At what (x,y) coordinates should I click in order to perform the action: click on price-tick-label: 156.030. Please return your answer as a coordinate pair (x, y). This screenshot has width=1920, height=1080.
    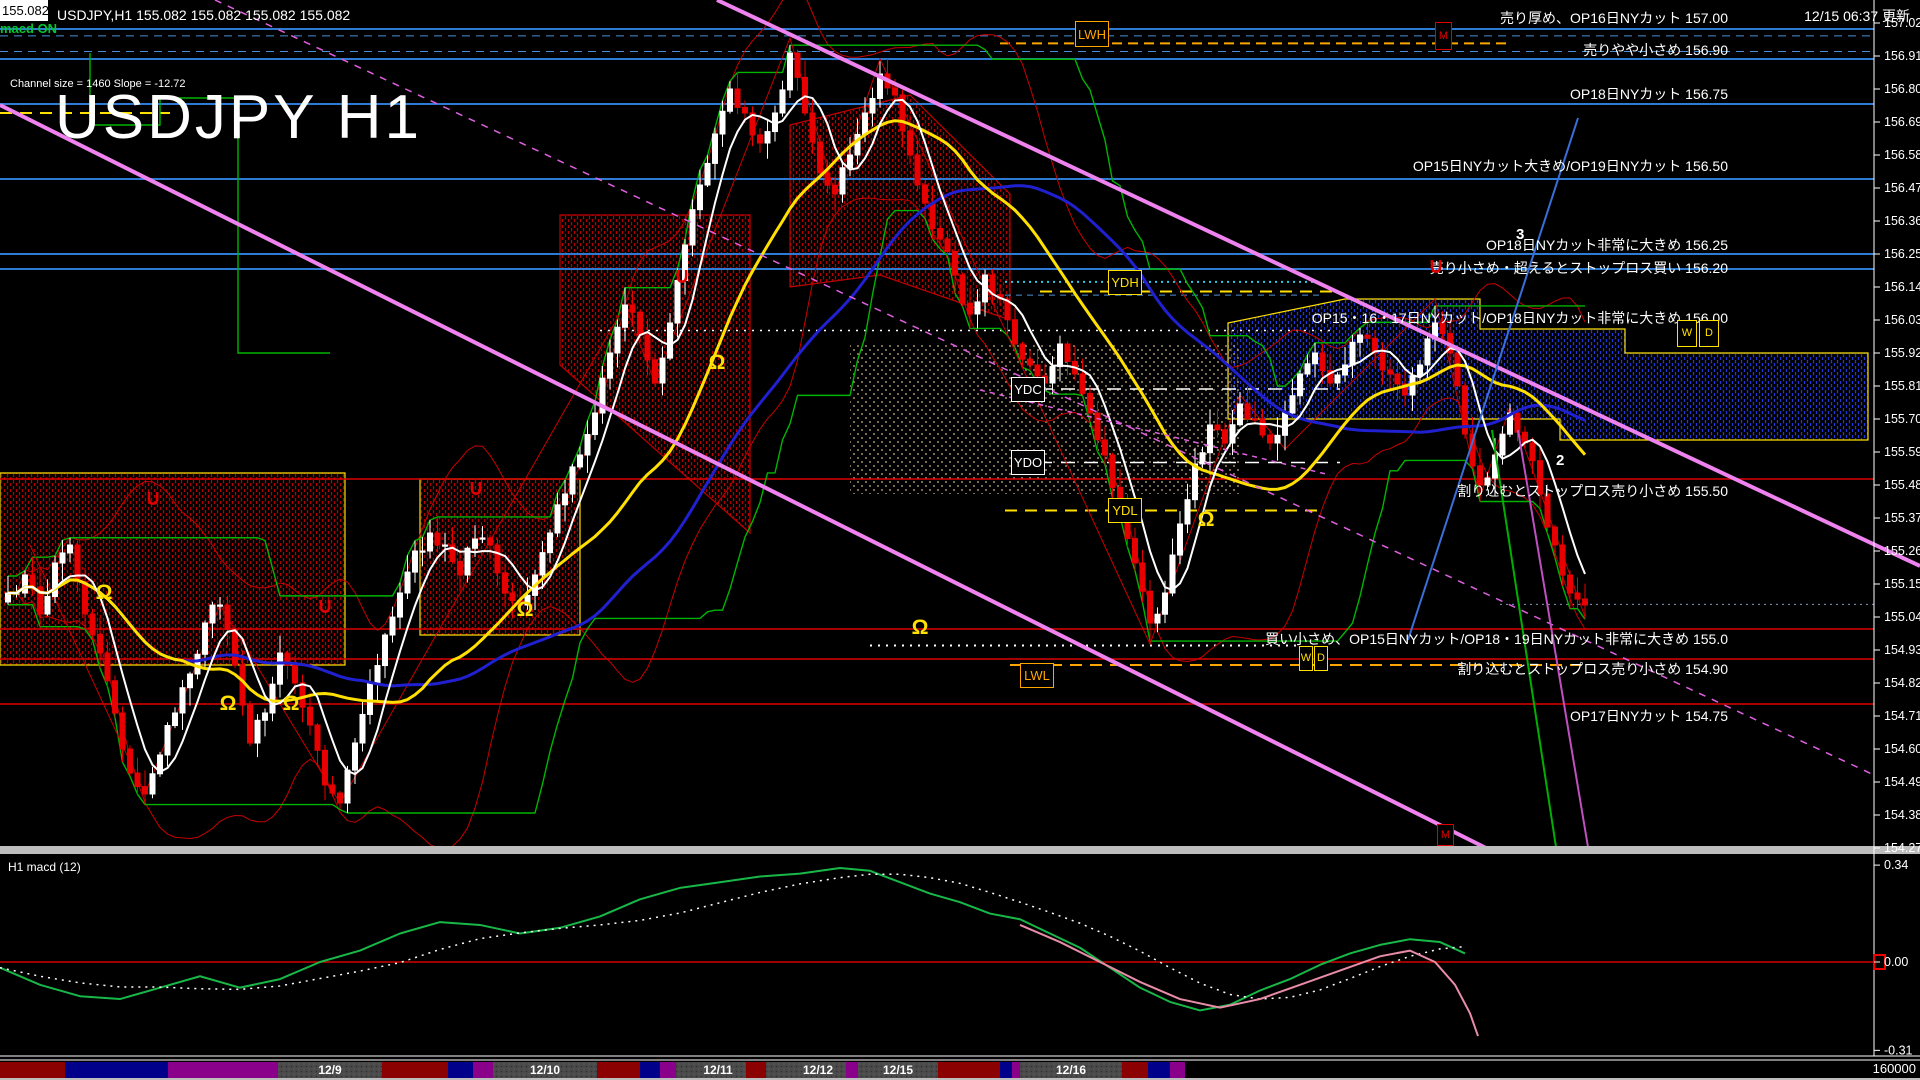
    Looking at the image, I should click on (1902, 320).